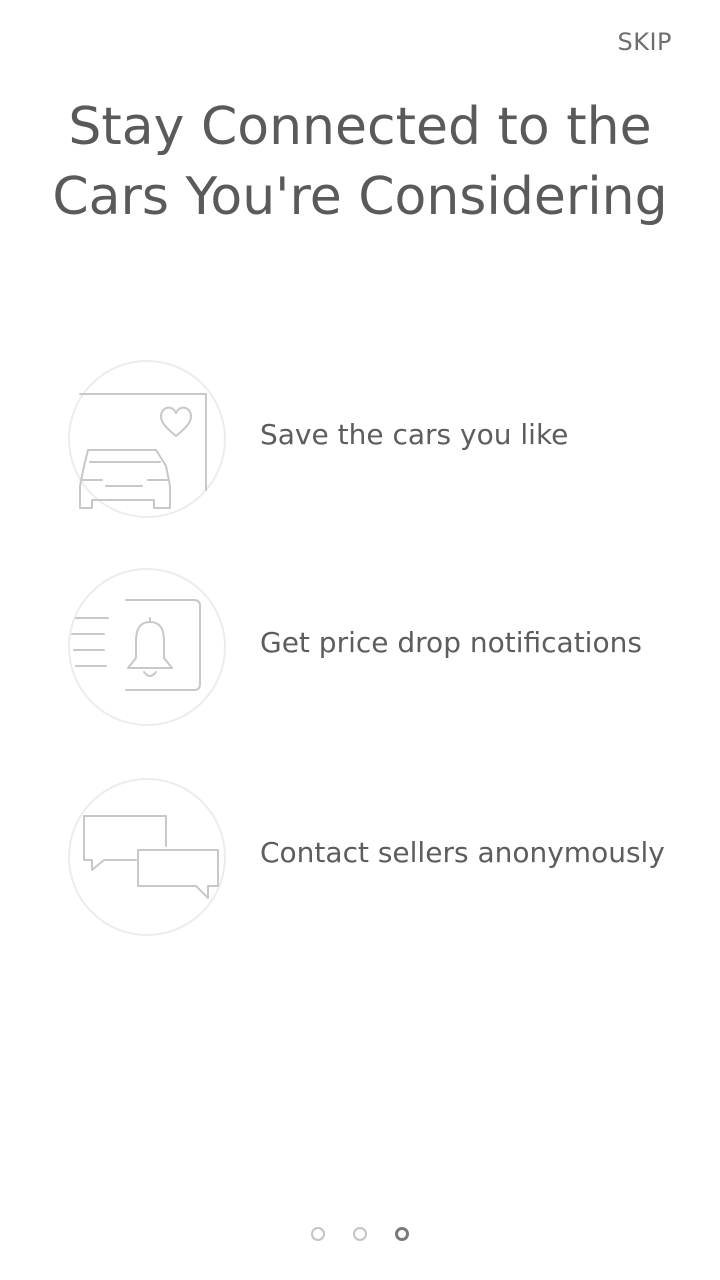 The image size is (720, 1280). I want to click on title-line-1: Stay Connected to the, so click(360, 127).